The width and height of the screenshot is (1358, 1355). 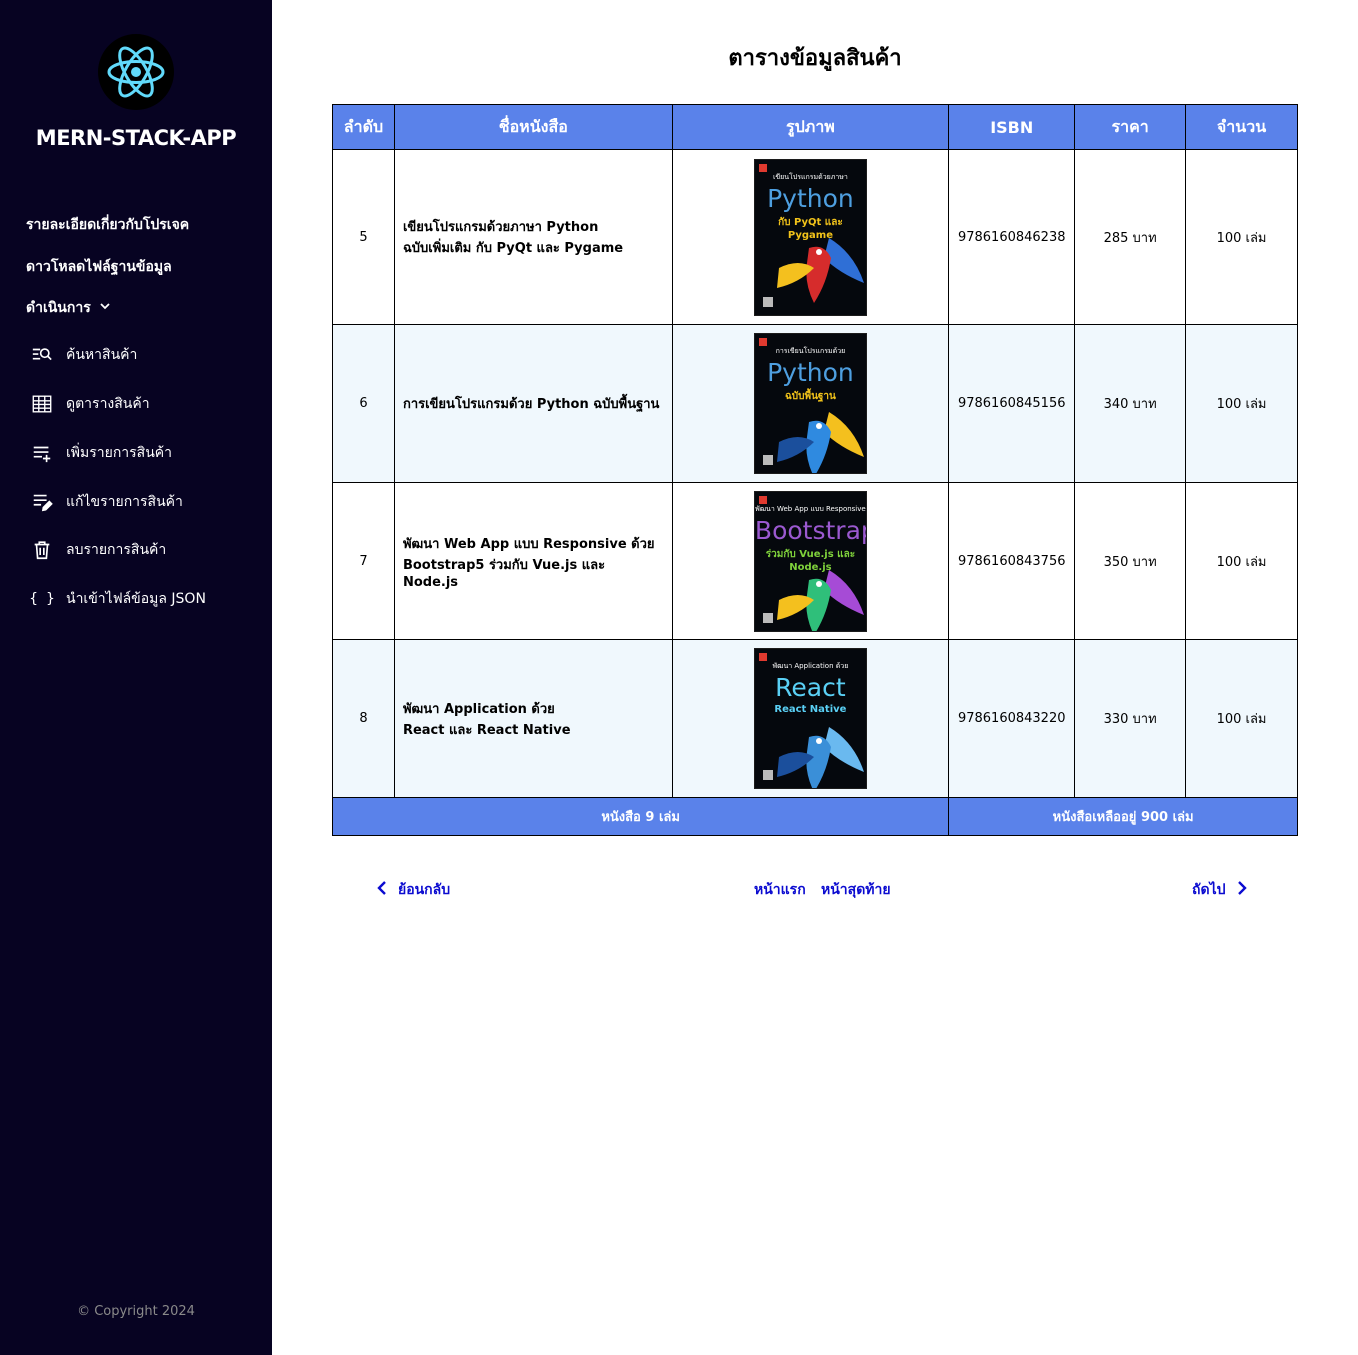 What do you see at coordinates (42, 502) in the screenshot?
I see `edit-list-icon` at bounding box center [42, 502].